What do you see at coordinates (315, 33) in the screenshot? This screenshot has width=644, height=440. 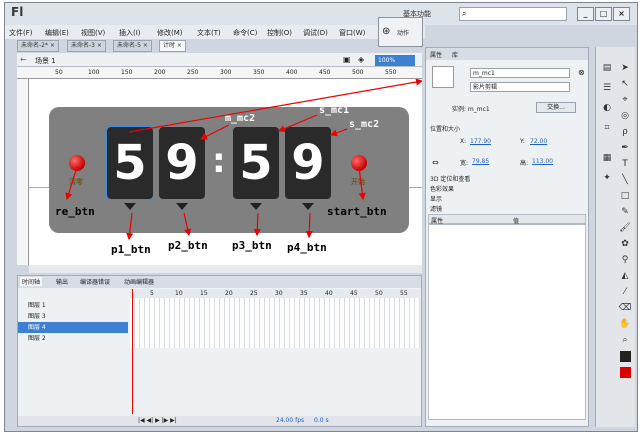 I see `menu-debug: 调试(D)` at bounding box center [315, 33].